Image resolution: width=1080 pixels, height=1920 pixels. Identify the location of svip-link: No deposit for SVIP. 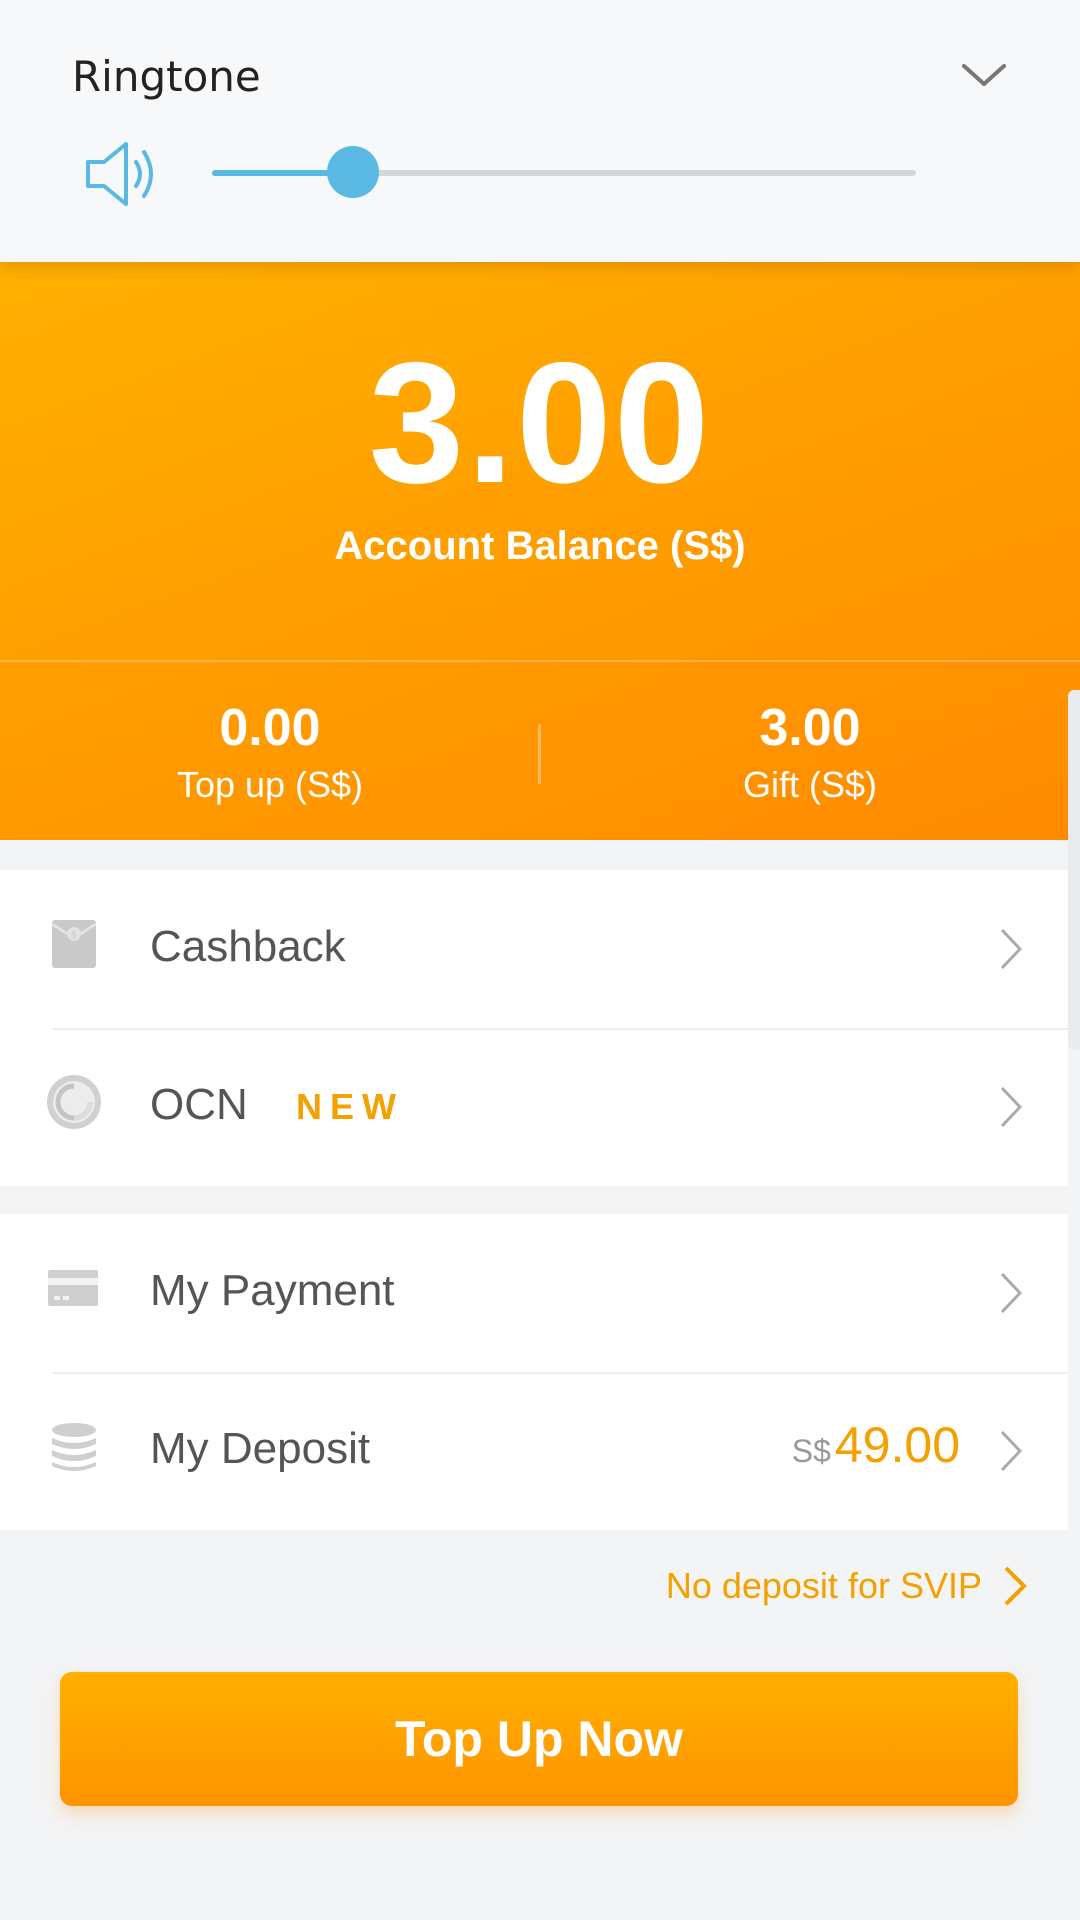
(847, 1586).